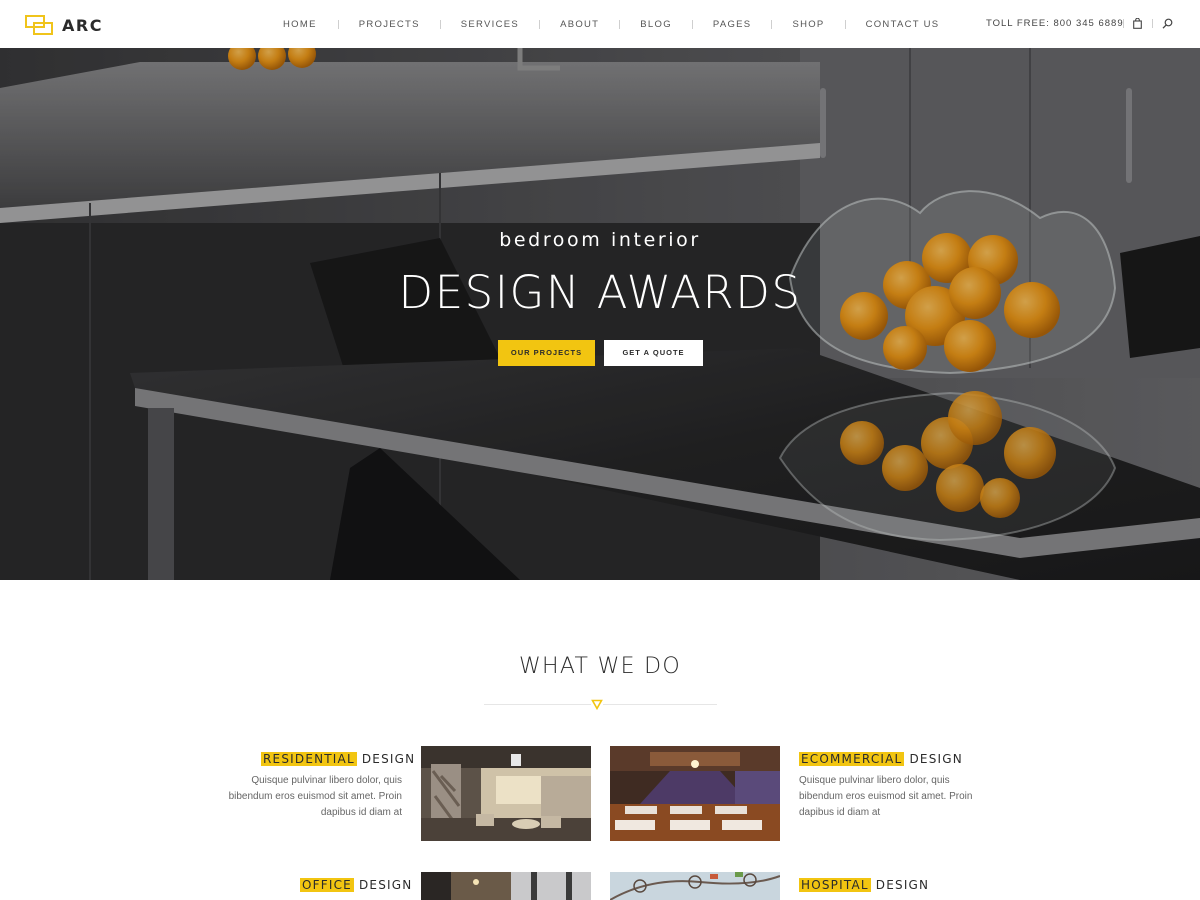  What do you see at coordinates (300, 24) in the screenshot?
I see `nav-home: HOME` at bounding box center [300, 24].